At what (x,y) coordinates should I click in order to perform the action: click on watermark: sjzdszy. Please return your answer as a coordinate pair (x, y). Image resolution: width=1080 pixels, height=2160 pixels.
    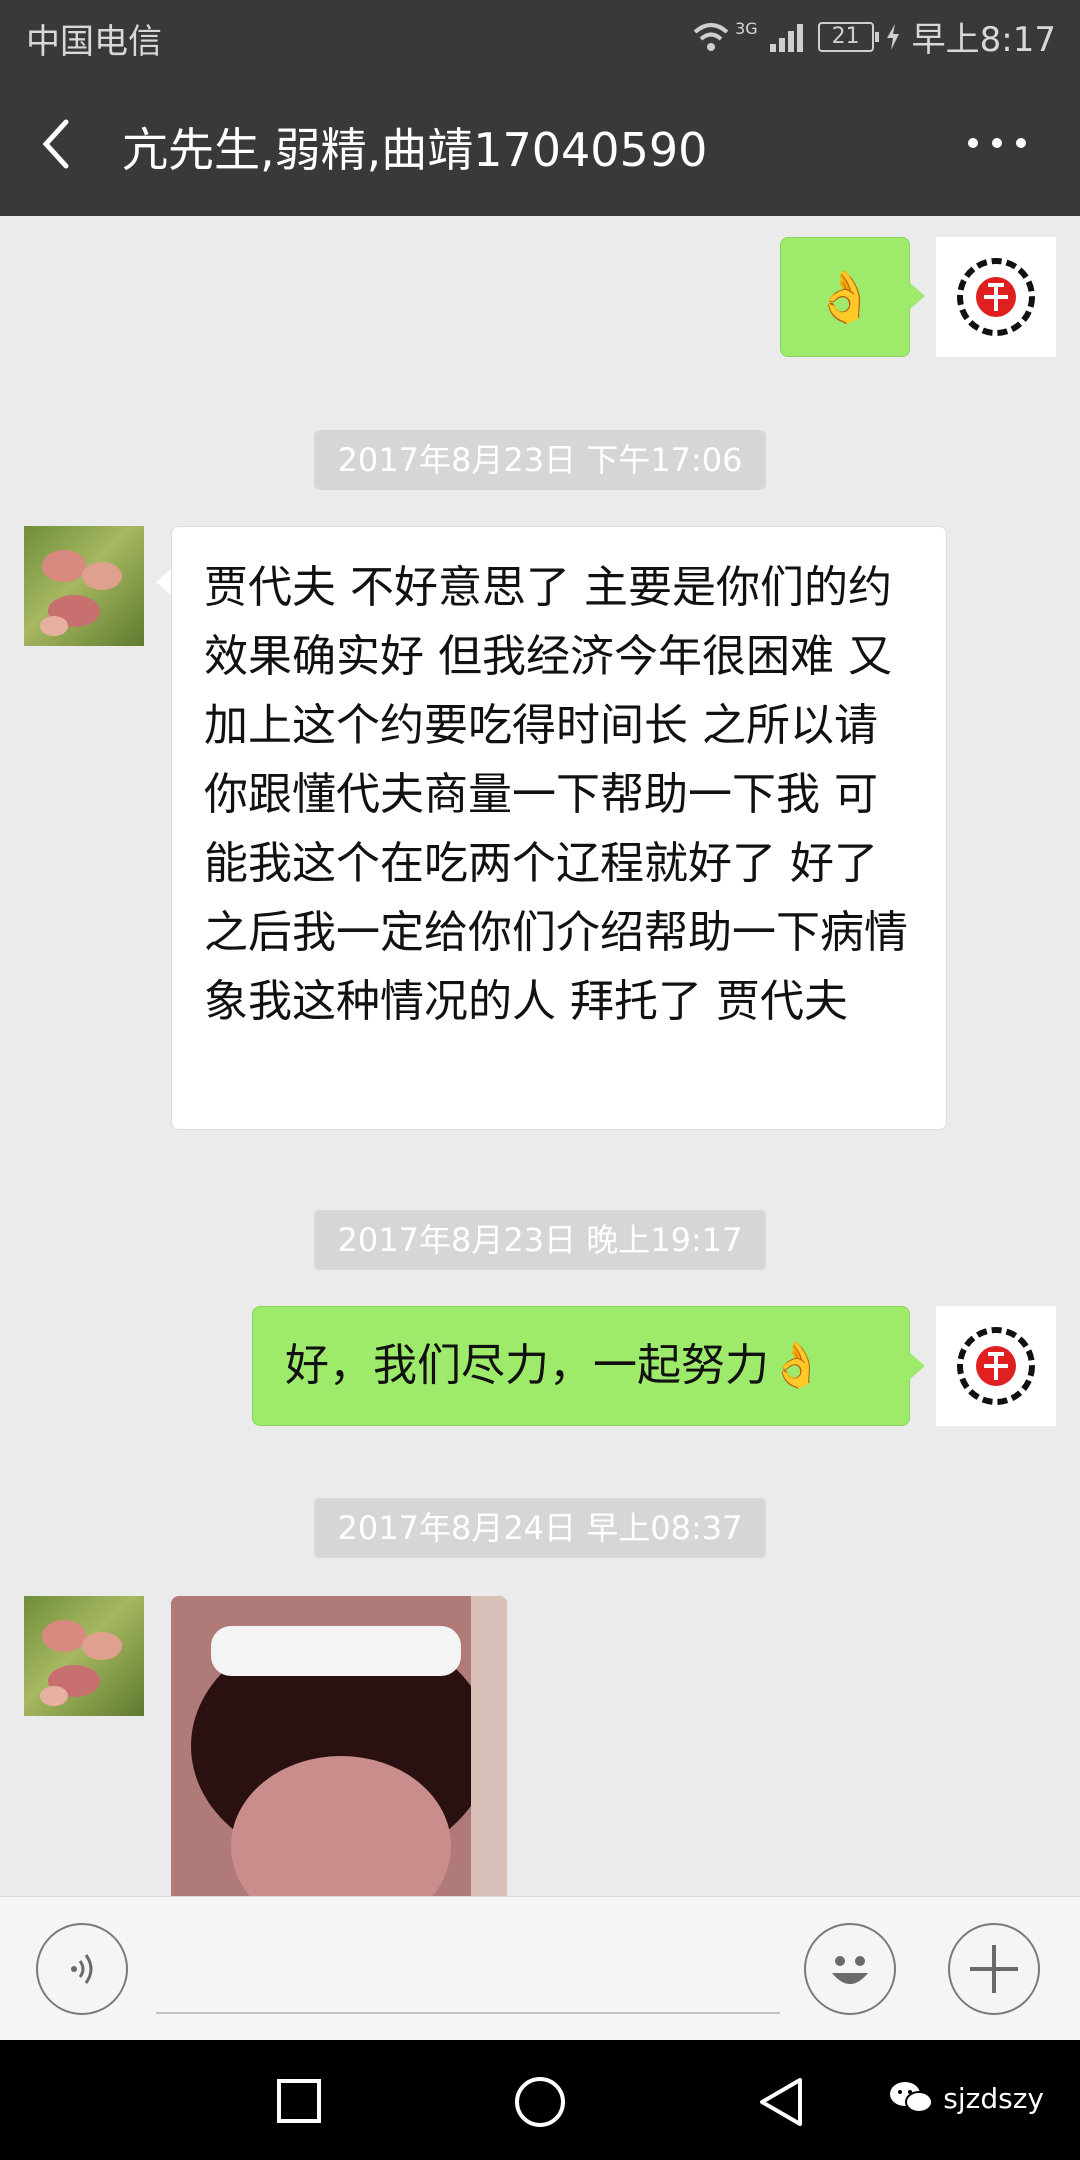
    Looking at the image, I should click on (966, 2098).